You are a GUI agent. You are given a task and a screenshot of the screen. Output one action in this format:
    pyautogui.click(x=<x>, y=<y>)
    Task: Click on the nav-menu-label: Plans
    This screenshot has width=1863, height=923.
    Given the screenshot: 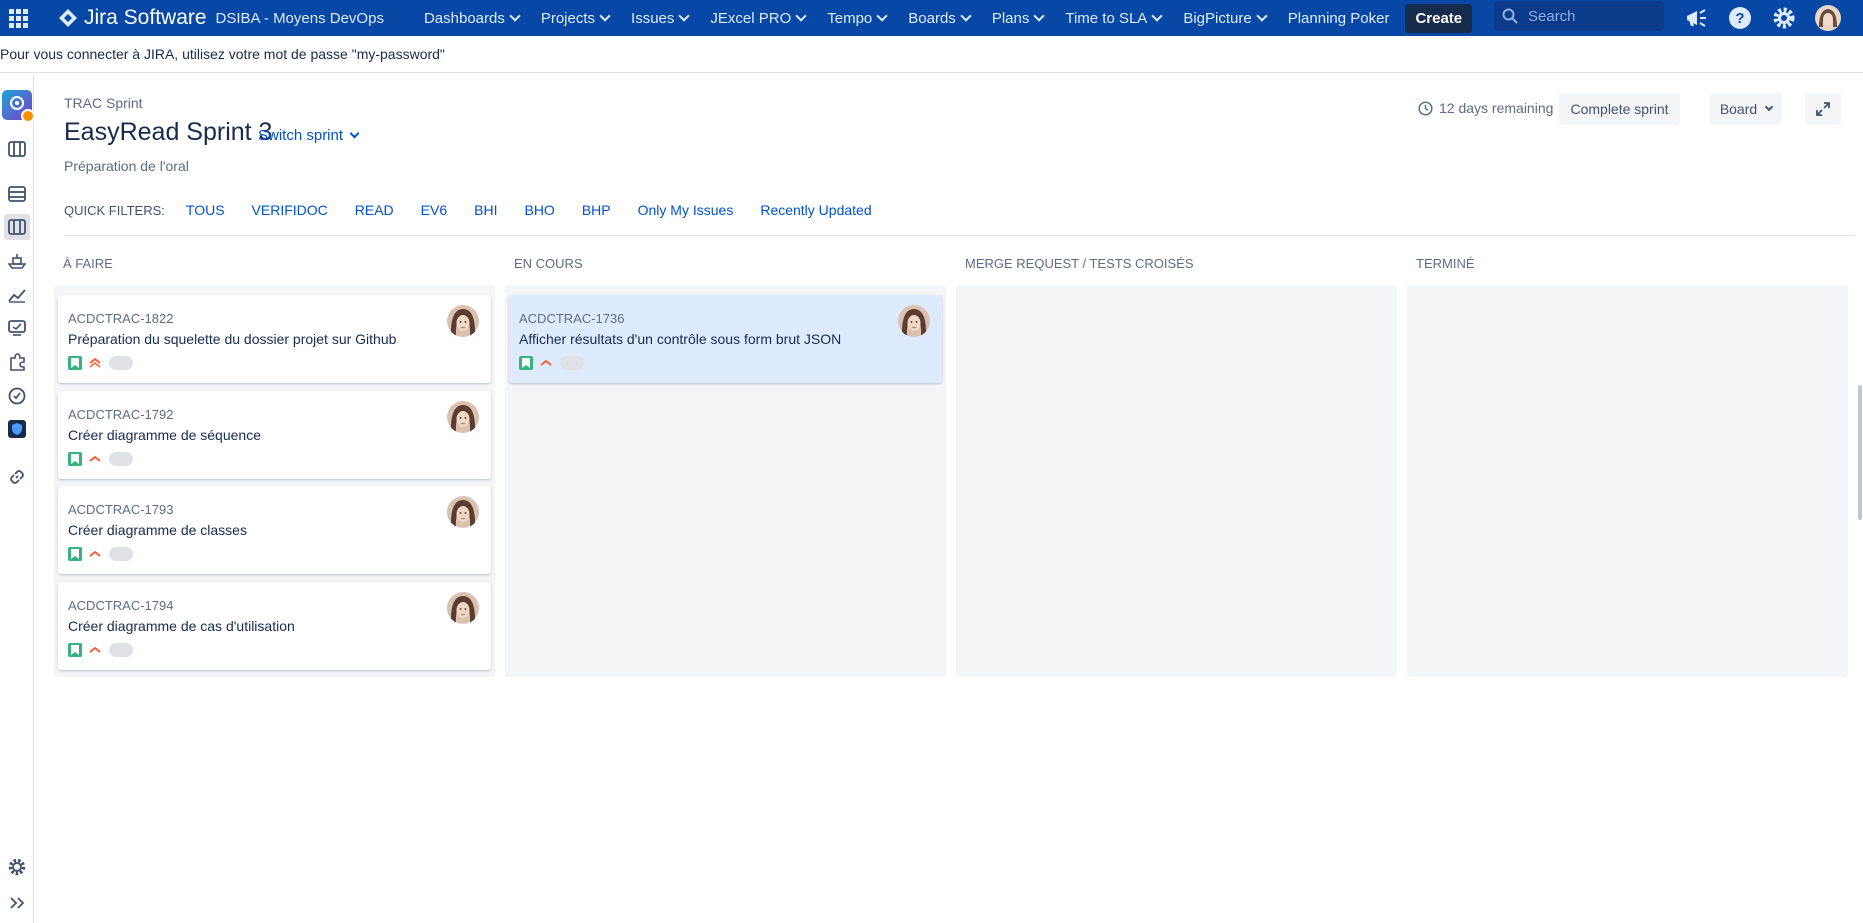 What is the action you would take?
    pyautogui.click(x=1010, y=18)
    